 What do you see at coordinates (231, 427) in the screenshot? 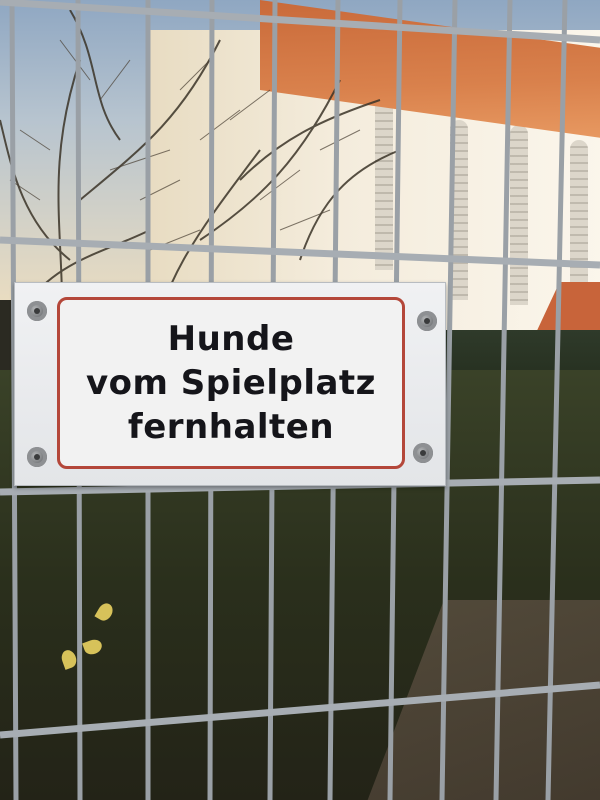
I see `sign-line-3: fernhalten` at bounding box center [231, 427].